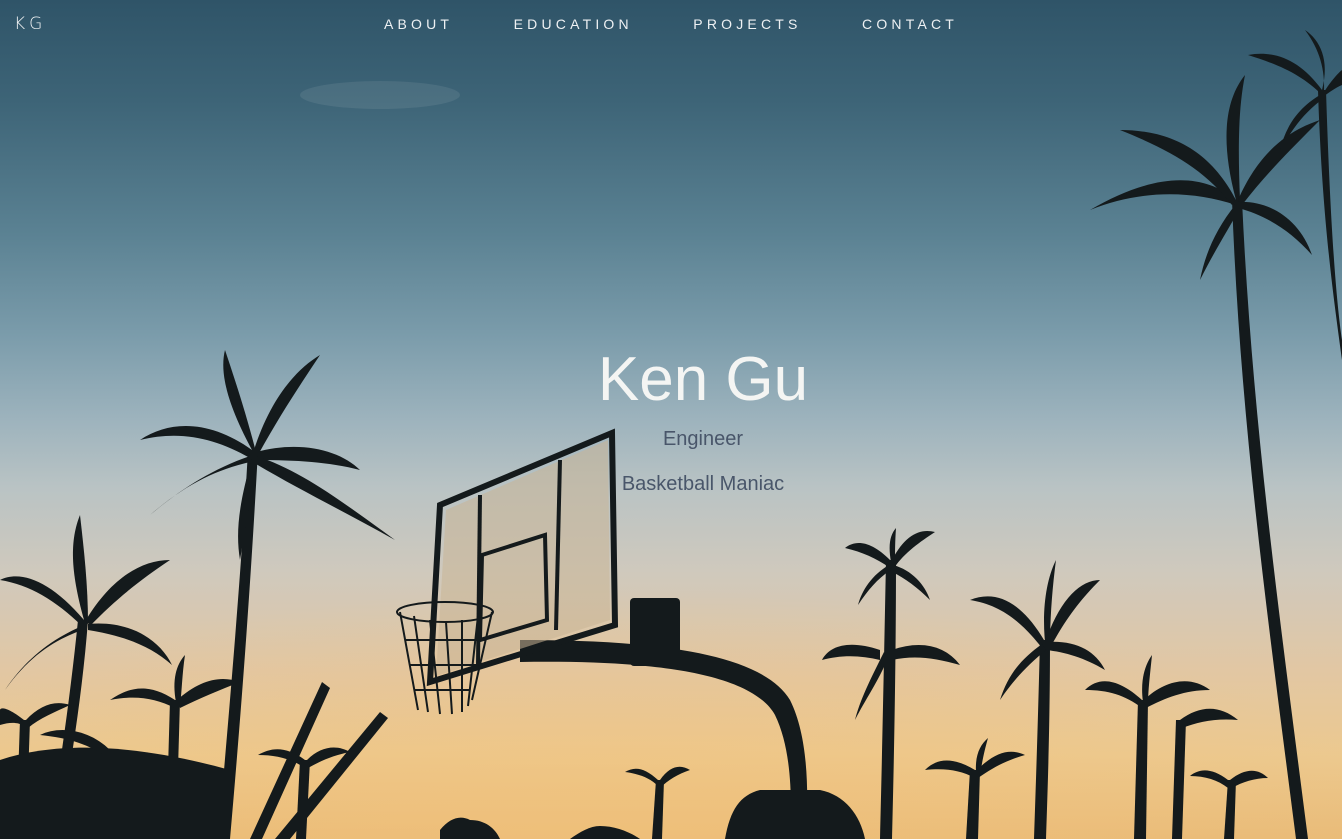  Describe the element at coordinates (703, 484) in the screenshot. I see `hero-tagline-basketball: Basketball Maniac` at that location.